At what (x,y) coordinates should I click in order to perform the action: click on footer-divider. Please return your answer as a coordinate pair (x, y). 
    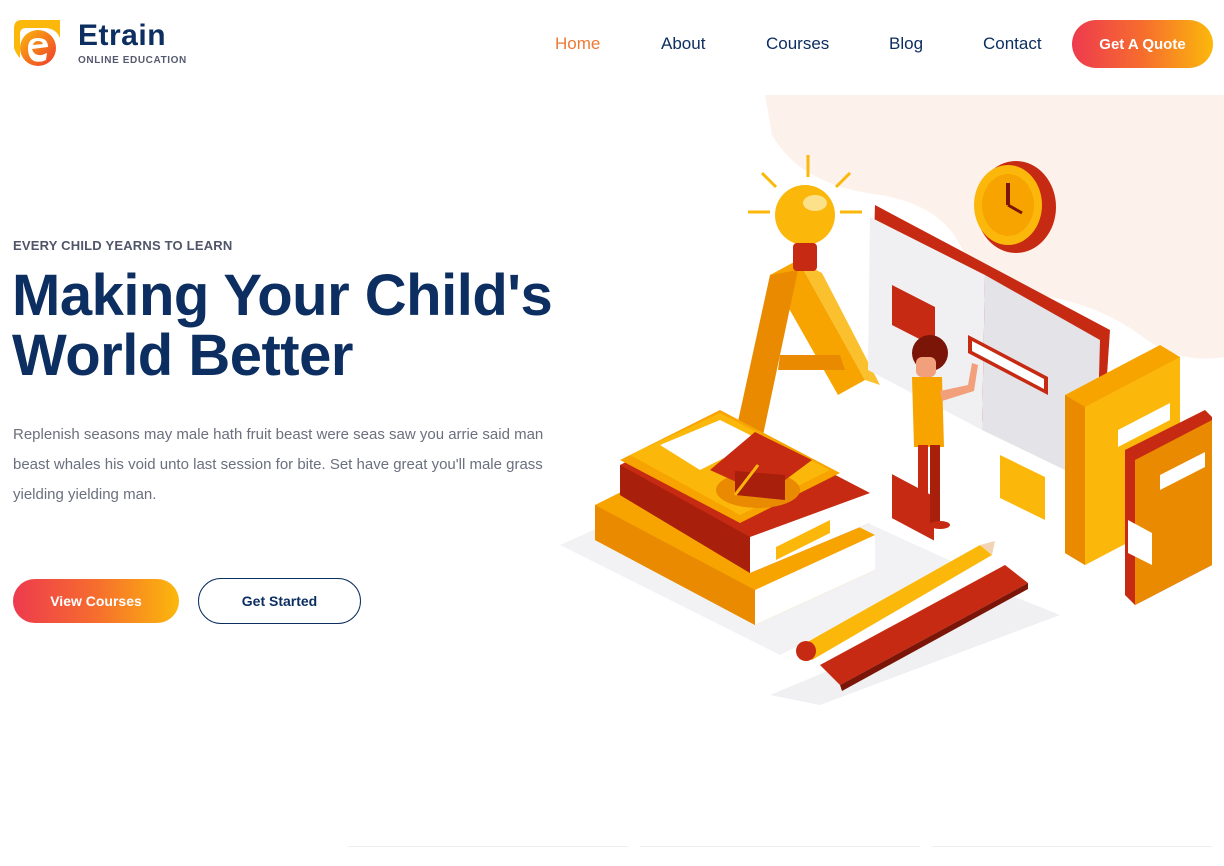
    Looking at the image, I should click on (612, 847).